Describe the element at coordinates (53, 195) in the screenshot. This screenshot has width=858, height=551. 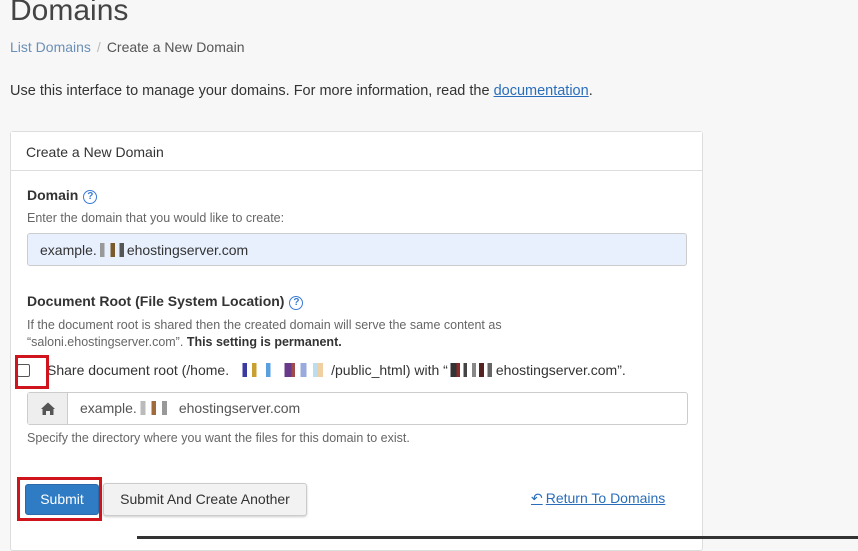
I see `domain-label-text: Domain` at that location.